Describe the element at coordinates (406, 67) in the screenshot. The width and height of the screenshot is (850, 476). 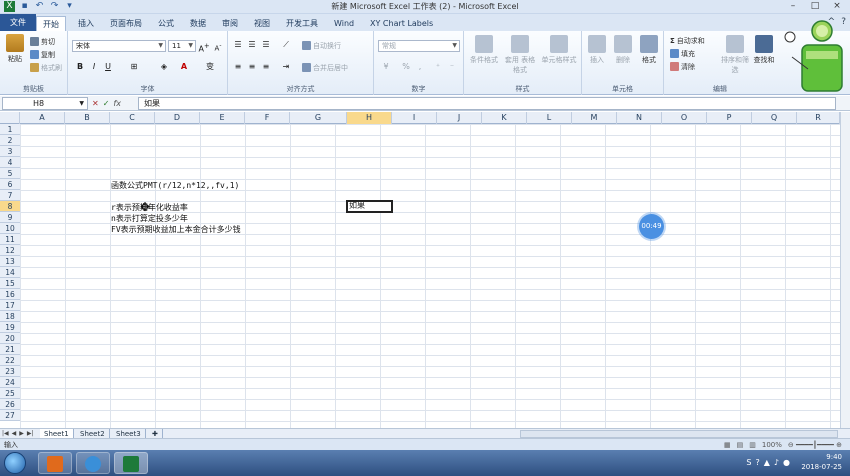
I see `percent-button: %` at that location.